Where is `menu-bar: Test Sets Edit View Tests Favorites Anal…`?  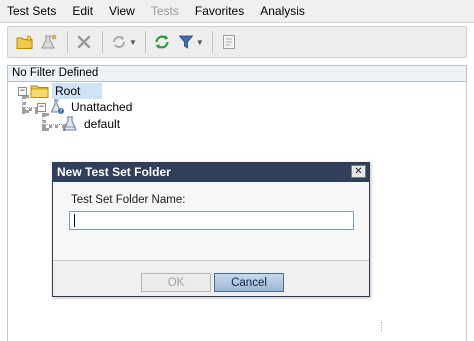 menu-bar: Test Sets Edit View Tests Favorites Anal… is located at coordinates (237, 11).